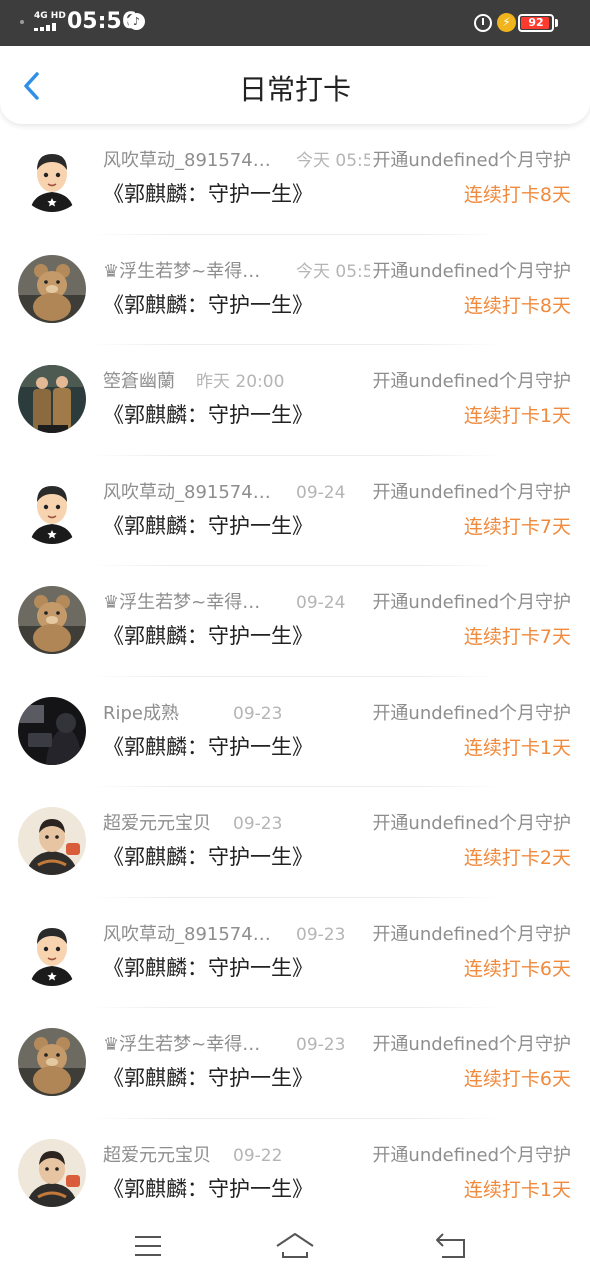 The image size is (590, 1280). I want to click on battery-icon: 92, so click(536, 23).